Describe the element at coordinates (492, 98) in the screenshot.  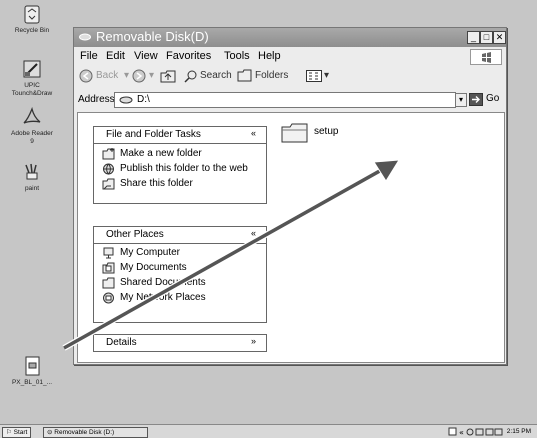
I see `go-button: Go` at that location.